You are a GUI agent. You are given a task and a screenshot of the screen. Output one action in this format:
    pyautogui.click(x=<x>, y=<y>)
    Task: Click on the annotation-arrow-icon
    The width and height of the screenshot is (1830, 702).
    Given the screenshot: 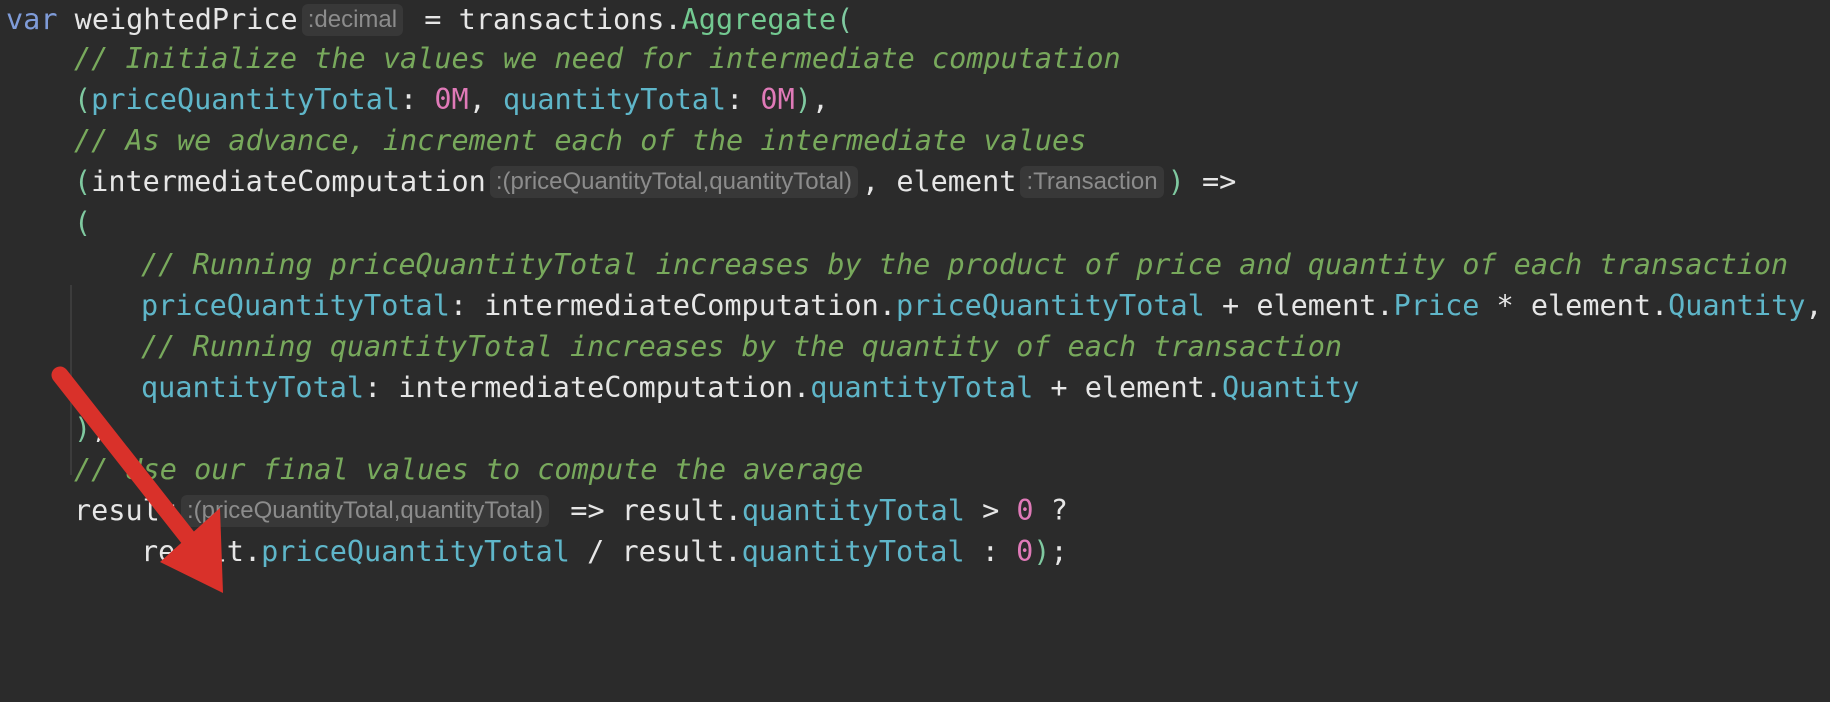 What is the action you would take?
    pyautogui.click(x=137, y=479)
    